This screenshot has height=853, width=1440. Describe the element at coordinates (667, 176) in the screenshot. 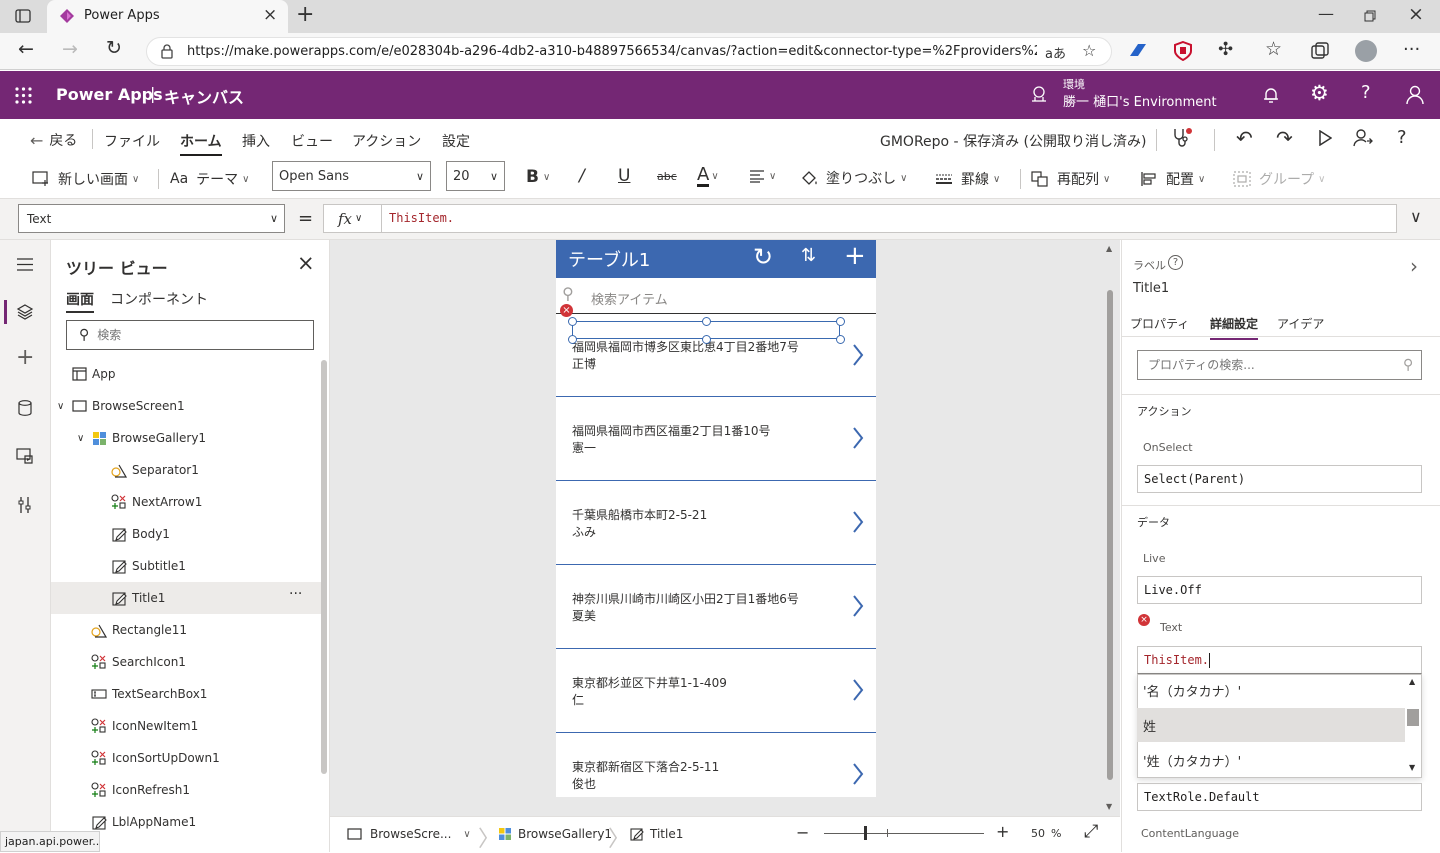

I see `strikethrough-button: abc` at that location.